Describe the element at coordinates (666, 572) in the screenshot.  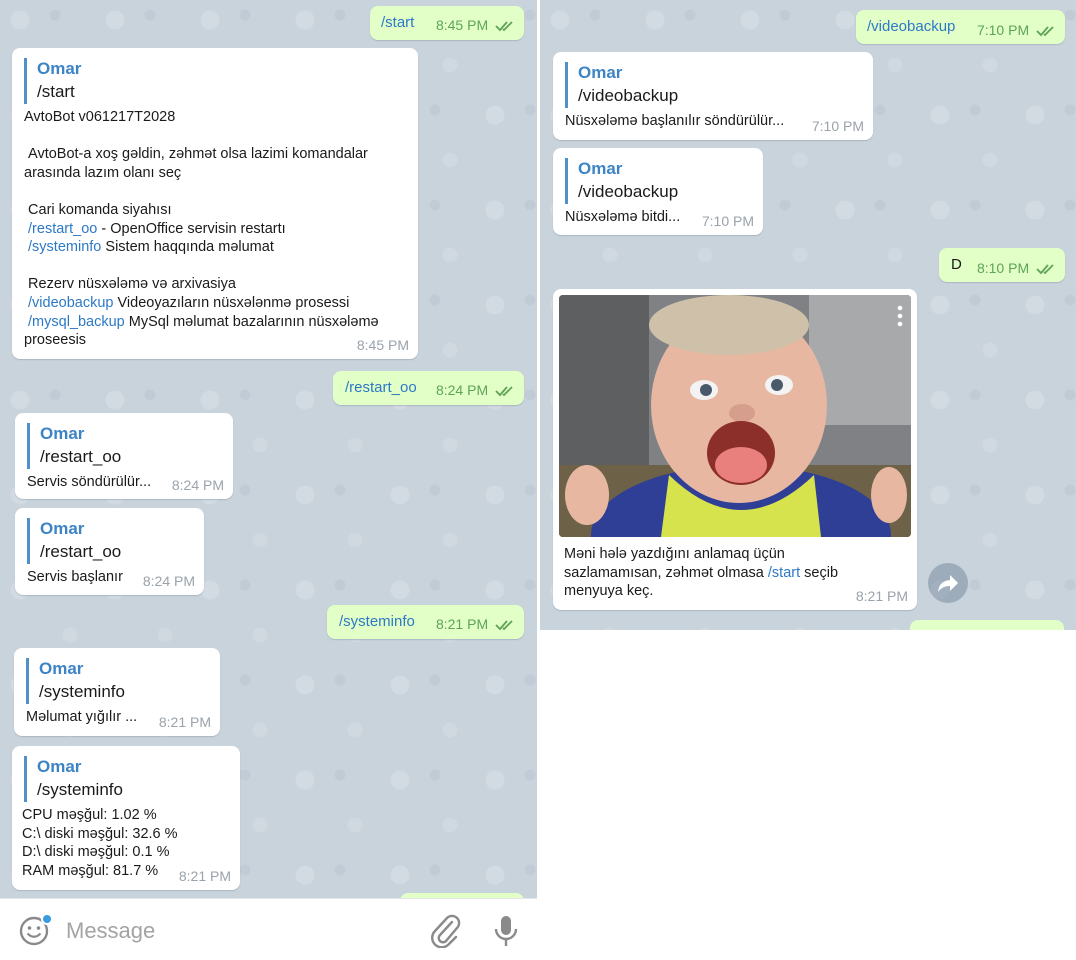
I see `caption-text: sazlamamısan, zəhmət olmasa` at that location.